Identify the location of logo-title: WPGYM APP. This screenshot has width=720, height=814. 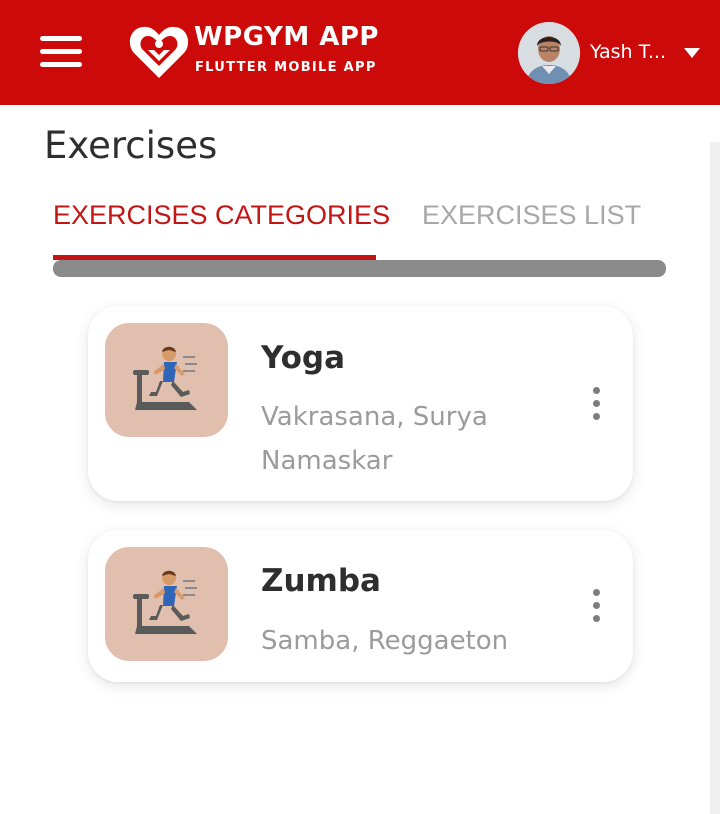
(286, 37).